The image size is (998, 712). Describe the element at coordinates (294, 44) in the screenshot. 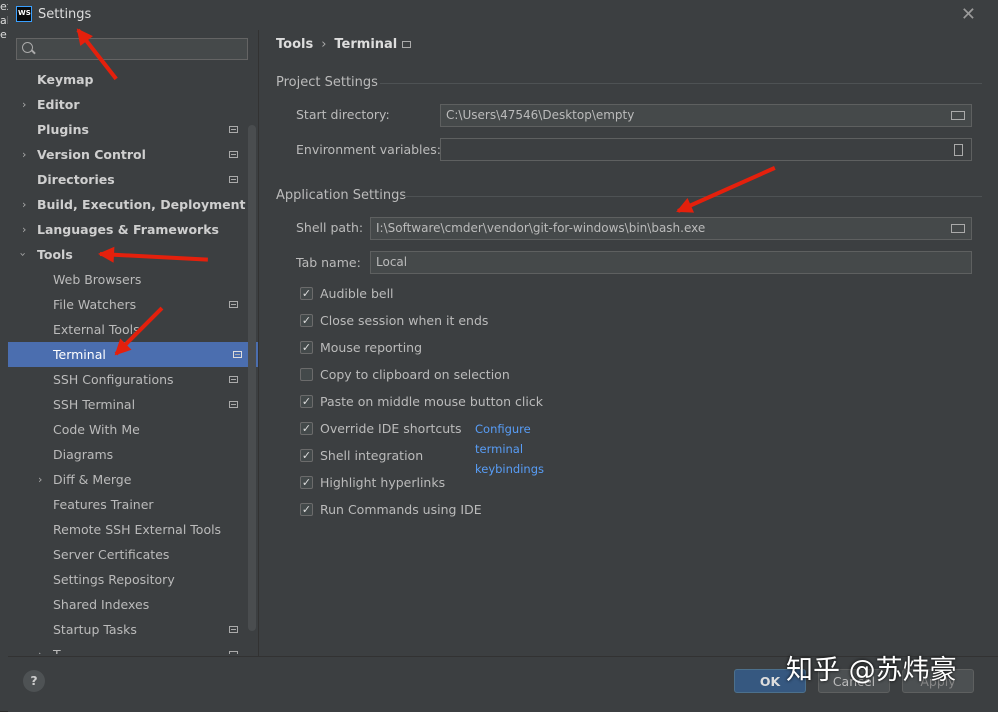

I see `breadcrumb-parent: Tools` at that location.